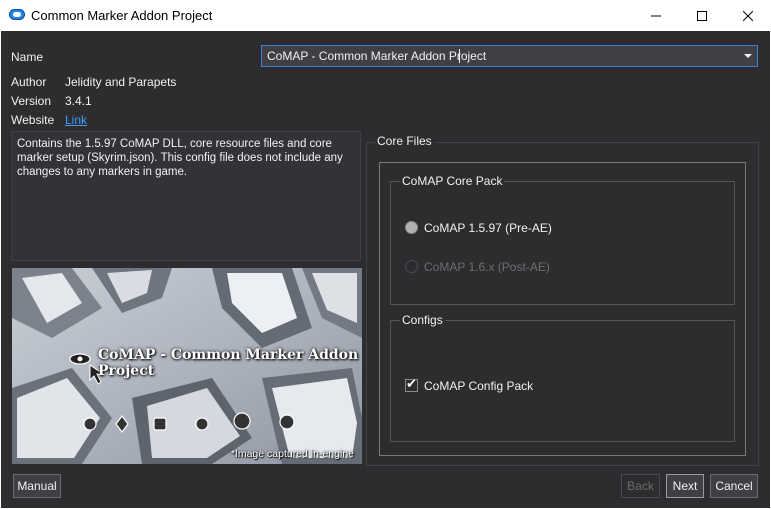  Describe the element at coordinates (33, 120) in the screenshot. I see `website-label: Website` at that location.